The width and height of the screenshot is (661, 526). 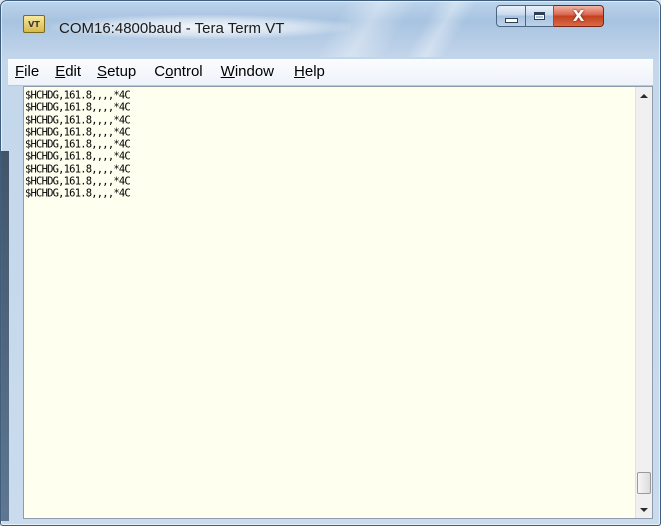 What do you see at coordinates (643, 302) in the screenshot?
I see `vertical-scrollbar` at bounding box center [643, 302].